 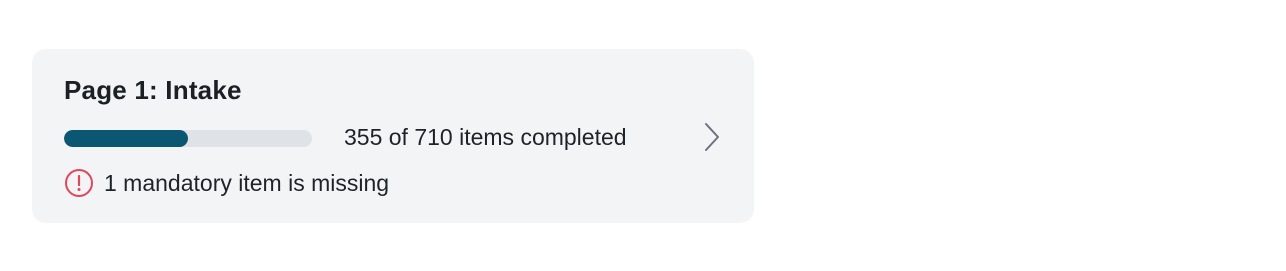 What do you see at coordinates (79, 183) in the screenshot?
I see `exclamation-circle-icon` at bounding box center [79, 183].